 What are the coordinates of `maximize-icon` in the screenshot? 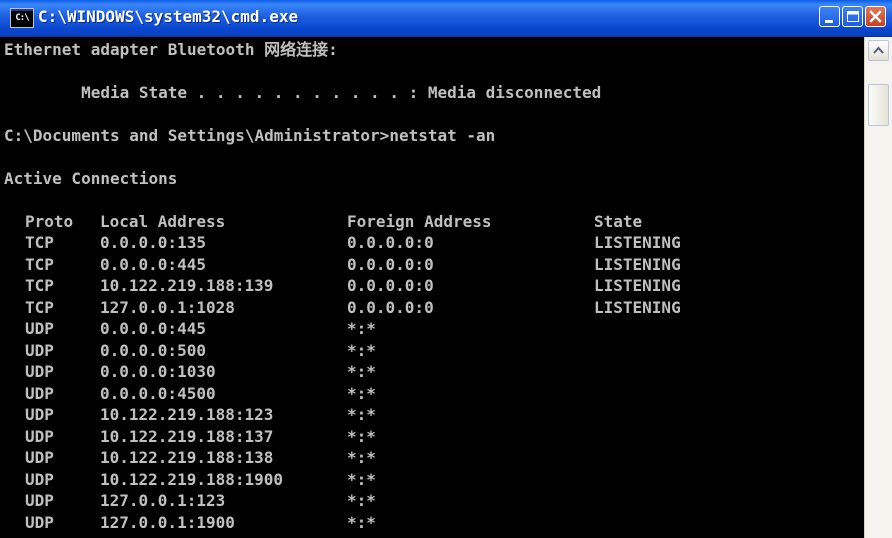 It's located at (853, 16).